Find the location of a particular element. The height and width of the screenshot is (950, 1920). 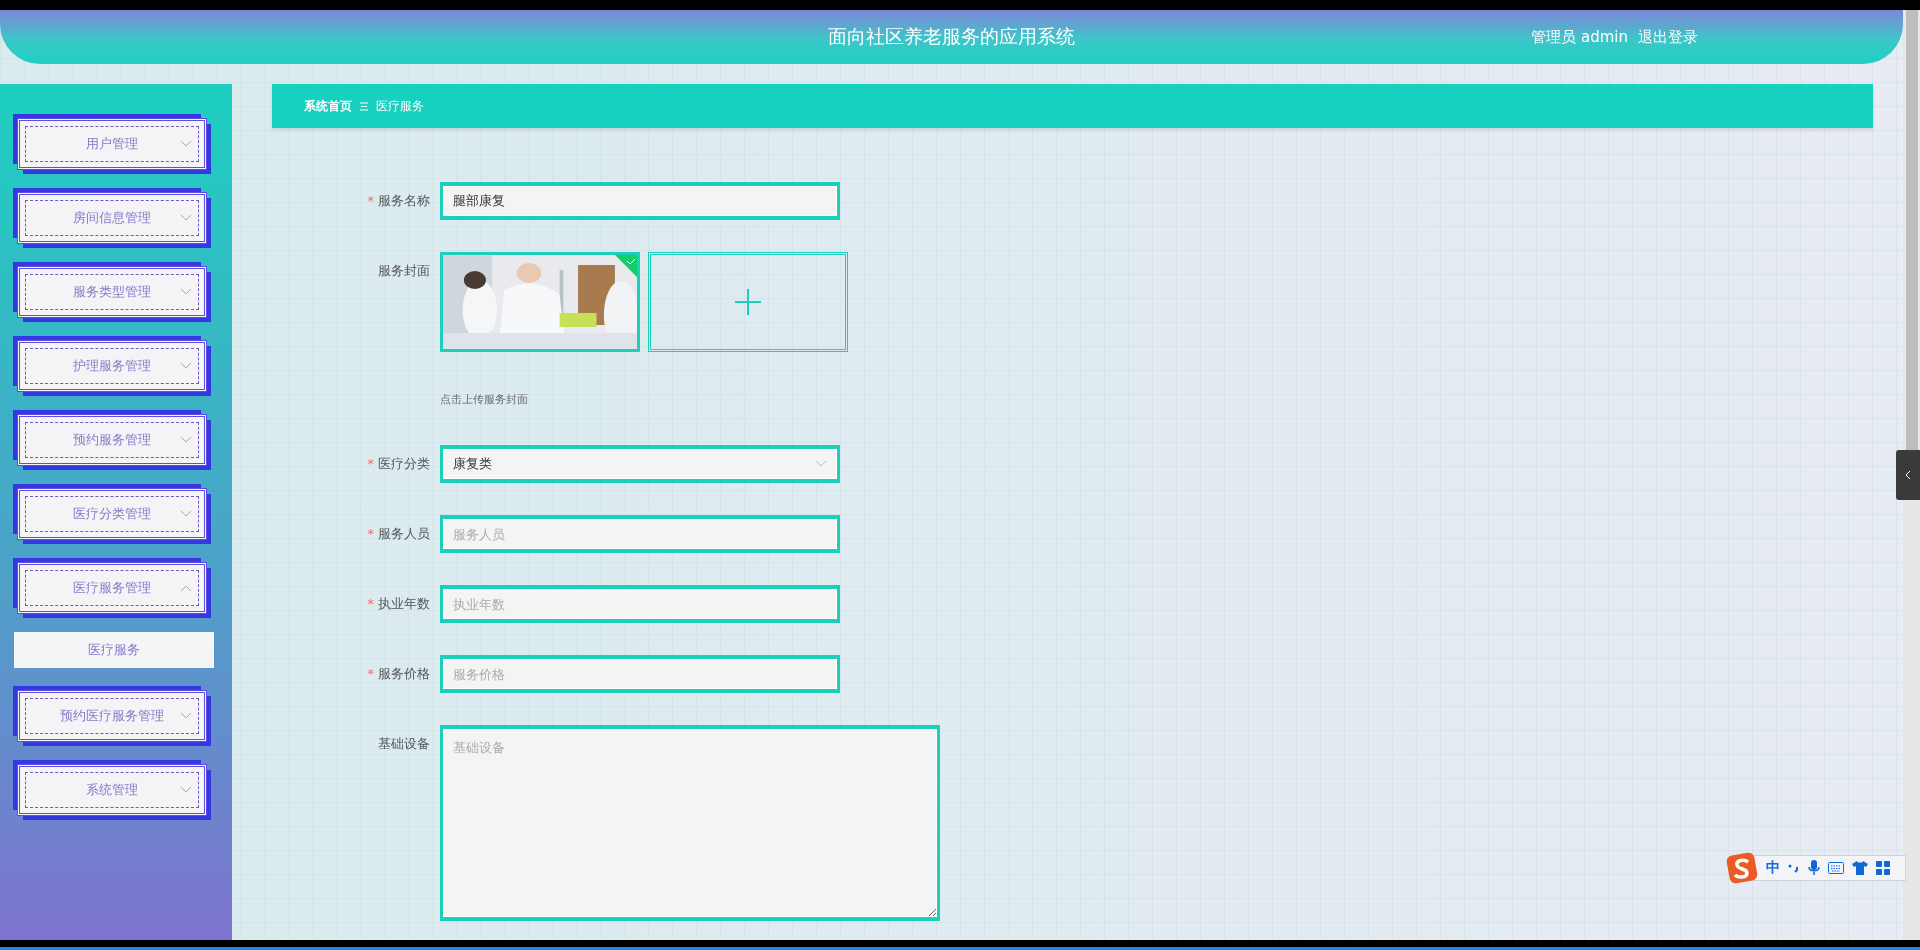

scrollbar is located at coordinates (1911, 475).